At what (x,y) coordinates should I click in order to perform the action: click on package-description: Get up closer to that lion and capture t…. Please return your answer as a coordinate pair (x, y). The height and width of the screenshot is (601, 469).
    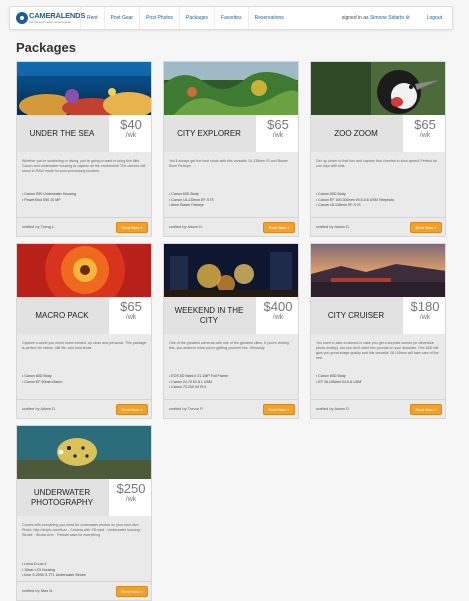
    Looking at the image, I should click on (377, 163).